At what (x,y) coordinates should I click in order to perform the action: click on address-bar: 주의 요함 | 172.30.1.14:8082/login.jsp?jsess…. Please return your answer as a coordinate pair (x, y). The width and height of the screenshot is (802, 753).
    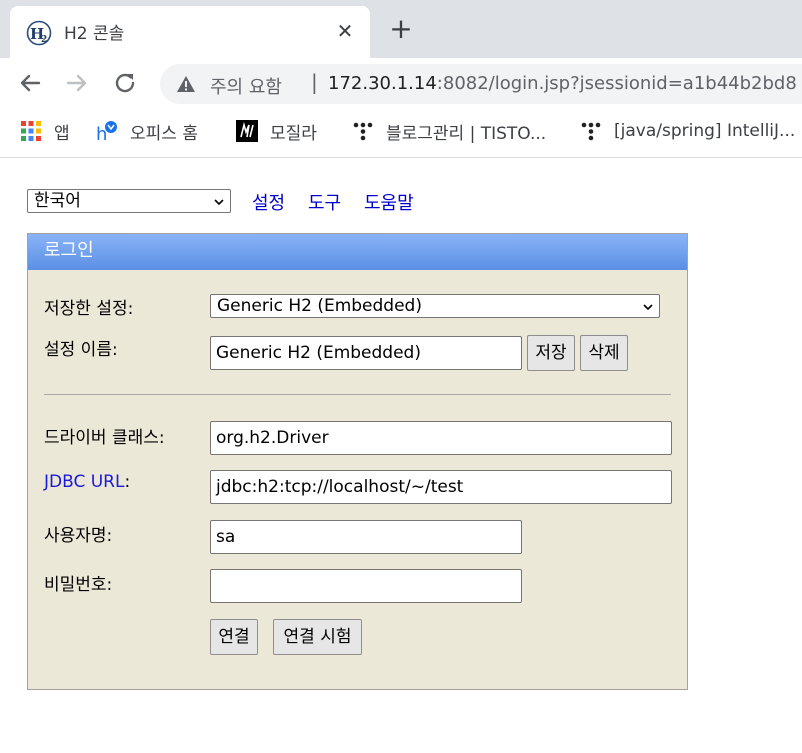
    Looking at the image, I should click on (481, 84).